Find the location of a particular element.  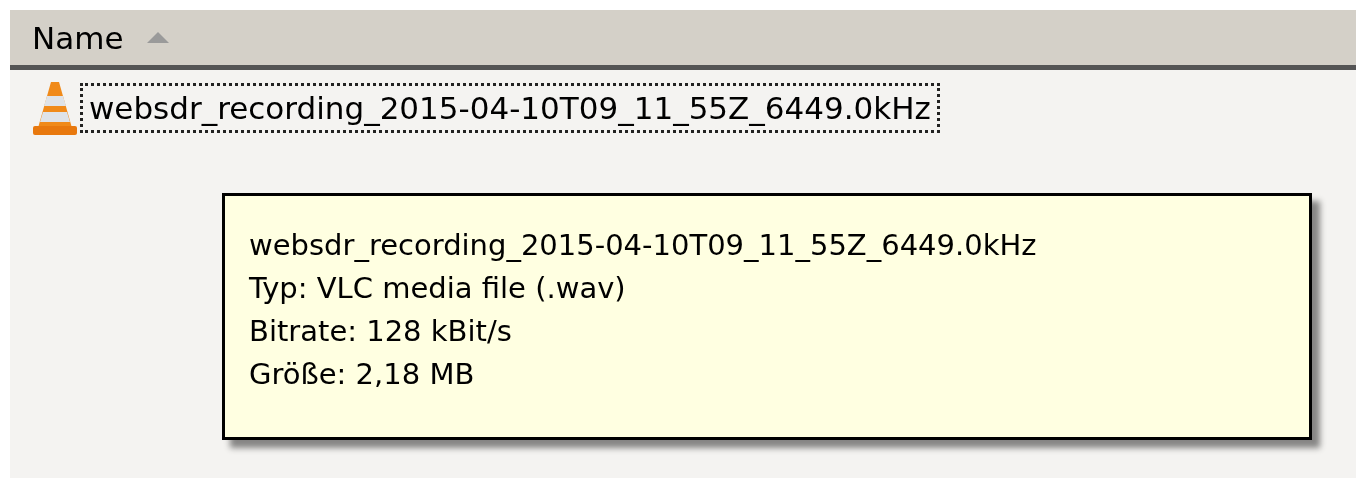

tooltip-text: Größe: 2,18 MB is located at coordinates (362, 374).